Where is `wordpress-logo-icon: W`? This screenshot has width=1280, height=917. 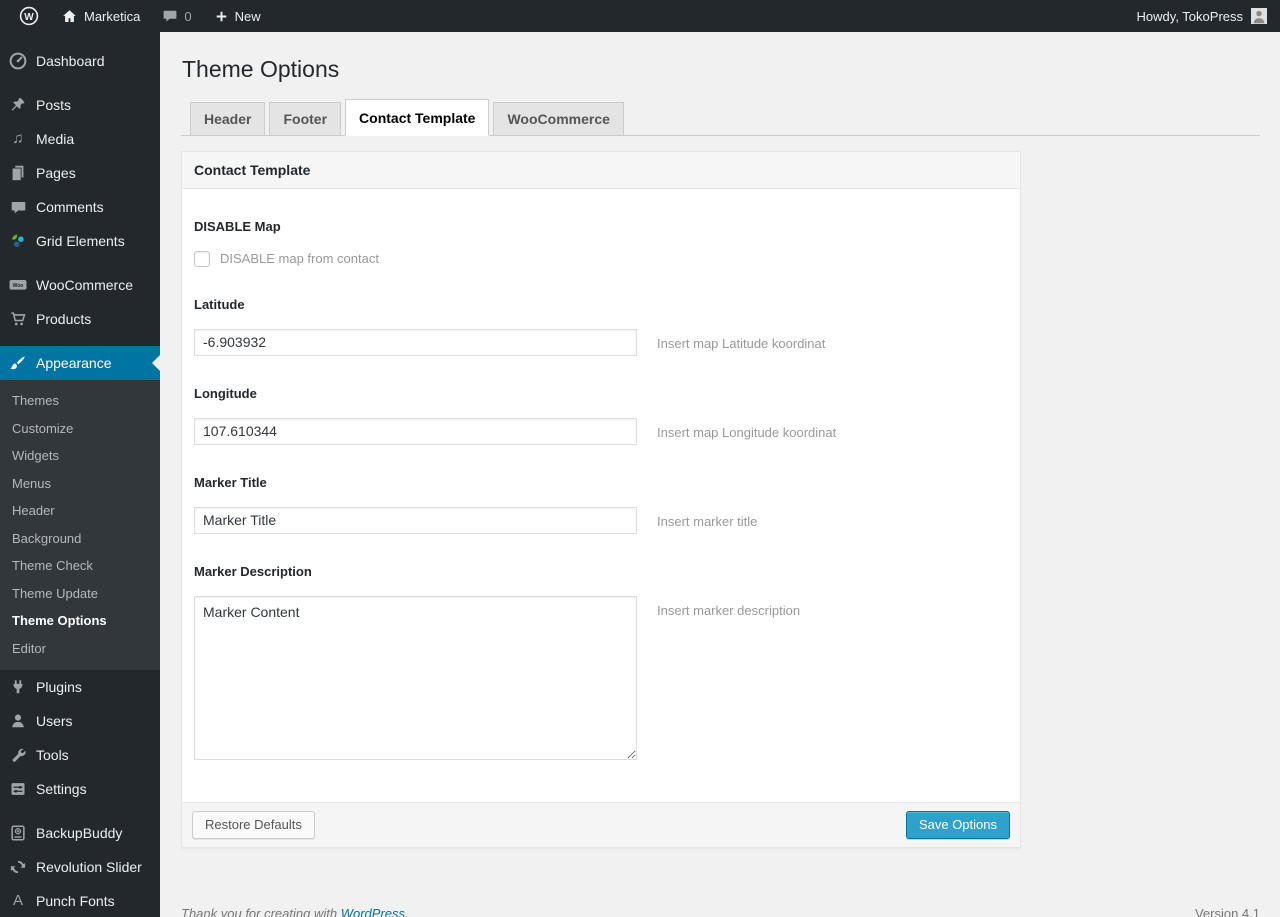
wordpress-logo-icon: W is located at coordinates (29, 16).